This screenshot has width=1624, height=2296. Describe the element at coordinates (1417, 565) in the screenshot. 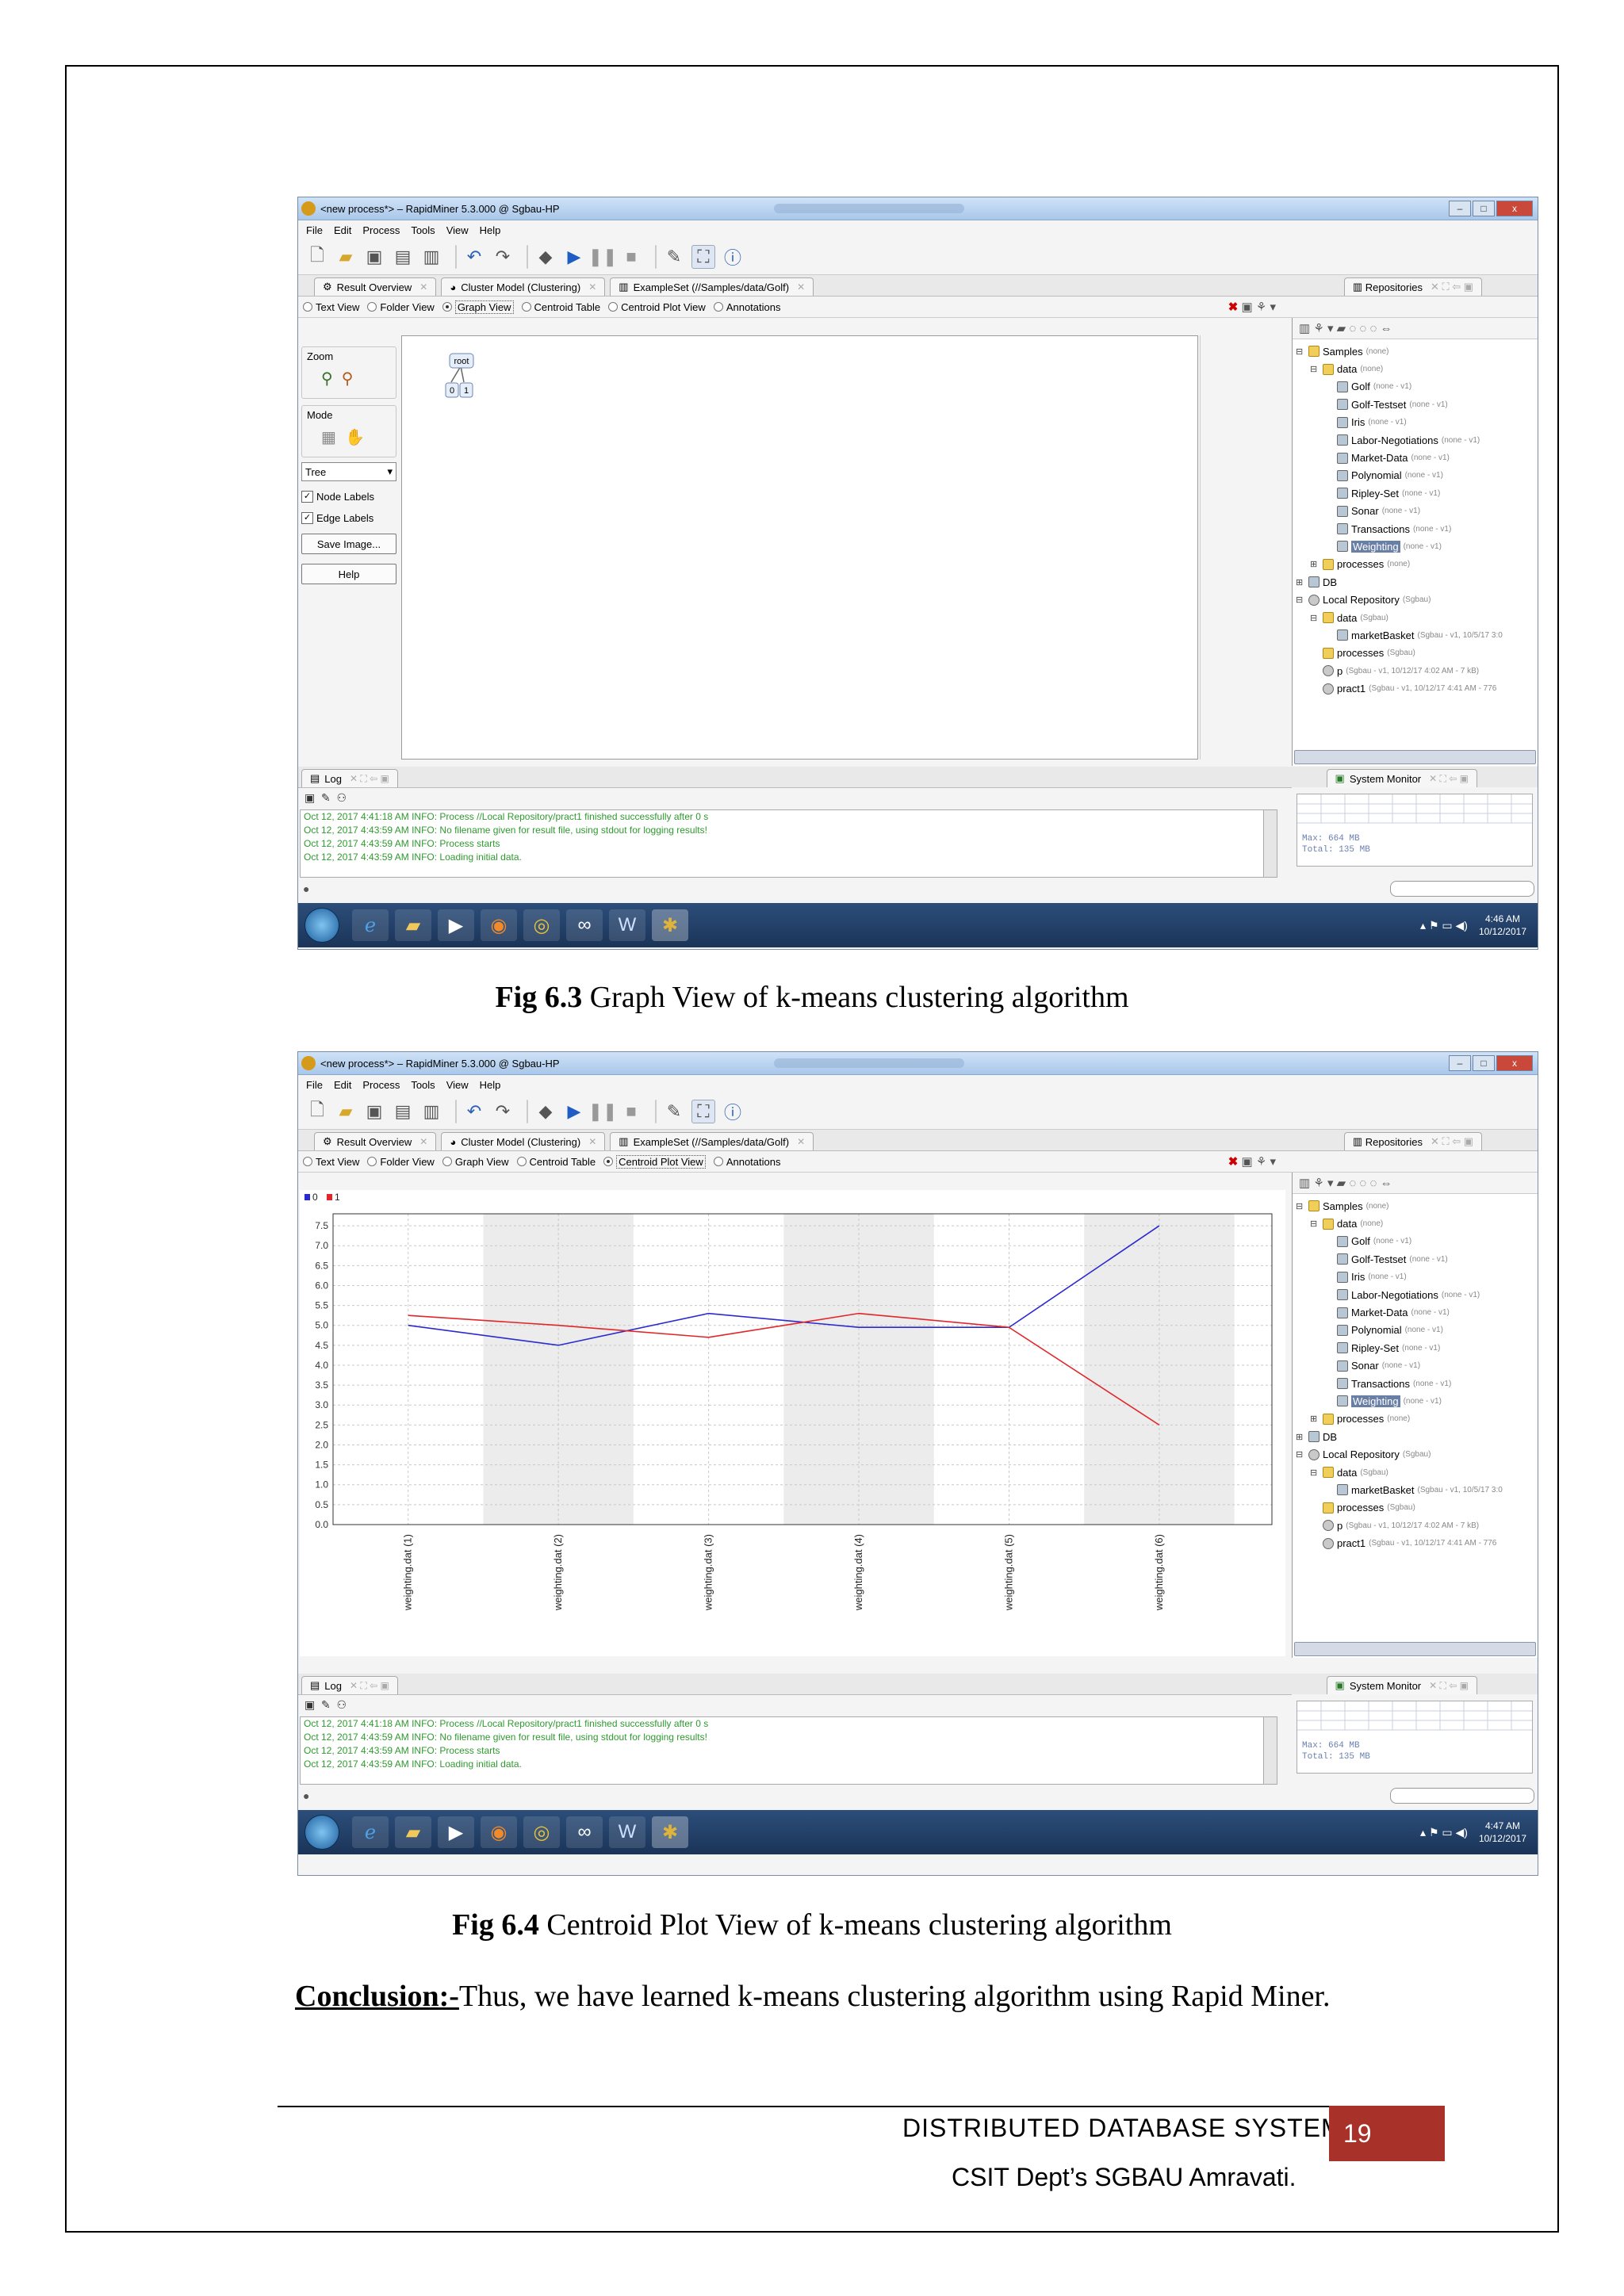

I see `tree-item: ⊞ processes (none)` at that location.